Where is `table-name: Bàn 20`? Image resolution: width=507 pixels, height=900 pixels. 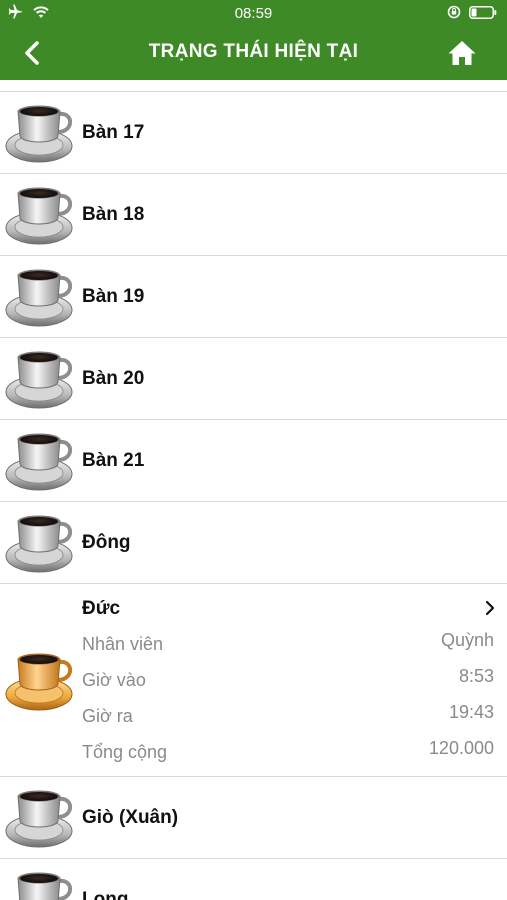
table-name: Bàn 20 is located at coordinates (113, 378).